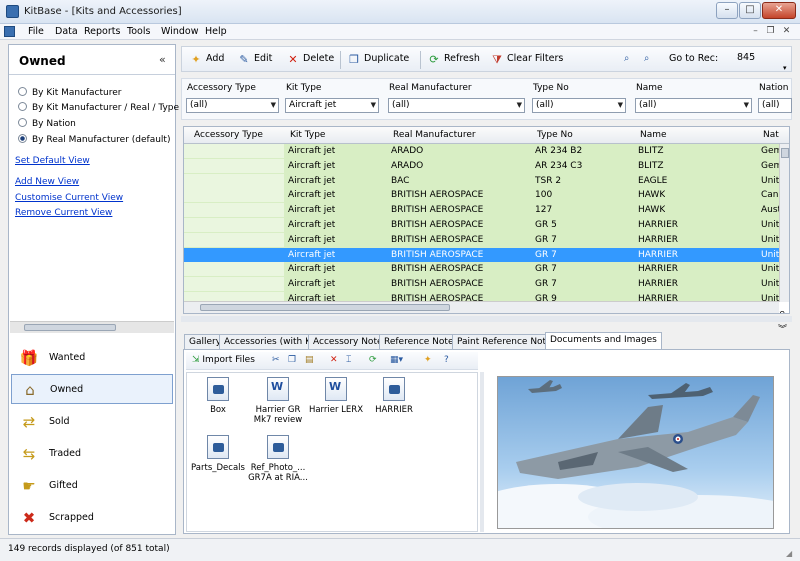 Image resolution: width=800 pixels, height=561 pixels. What do you see at coordinates (484, 196) in the screenshot?
I see `table-row: Aircraft jet BRITISH AEROSPACE 100 HAWK Cana` at bounding box center [484, 196].